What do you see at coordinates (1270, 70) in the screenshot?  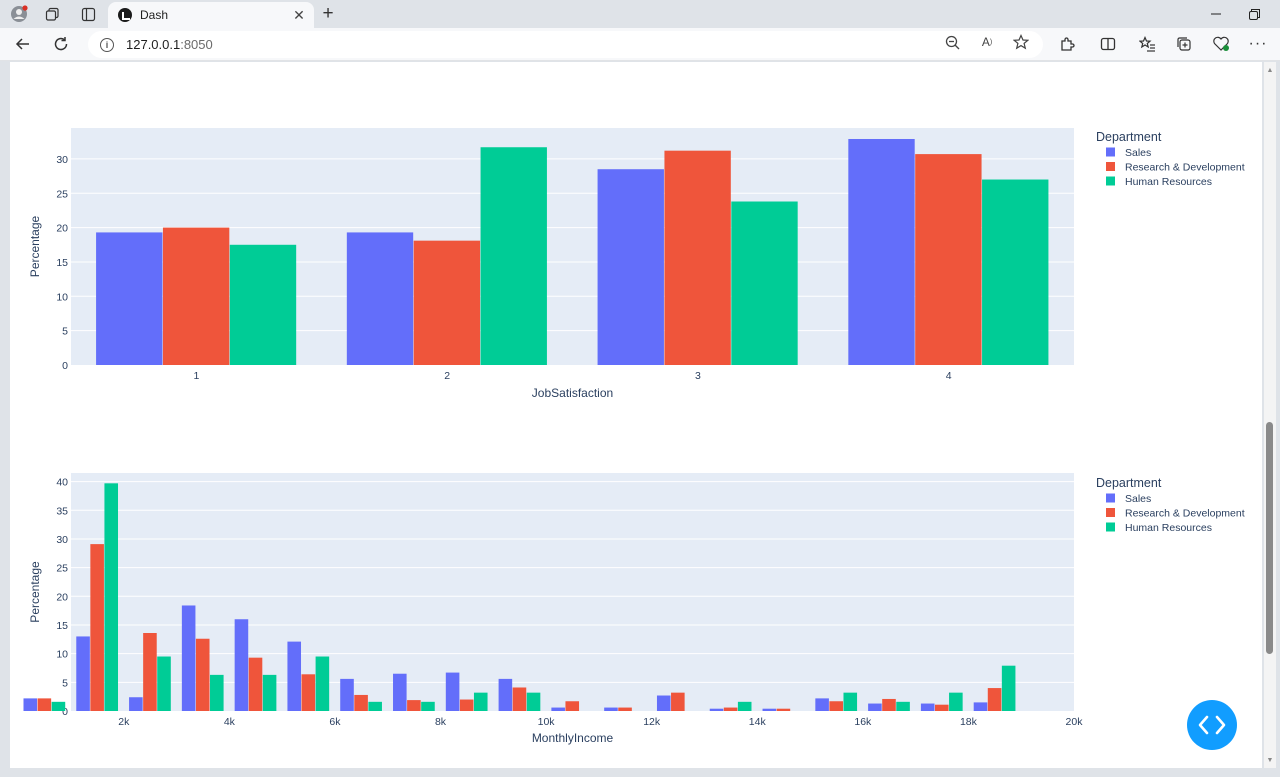 I see `scroll-up-arrow-icon: ▲` at bounding box center [1270, 70].